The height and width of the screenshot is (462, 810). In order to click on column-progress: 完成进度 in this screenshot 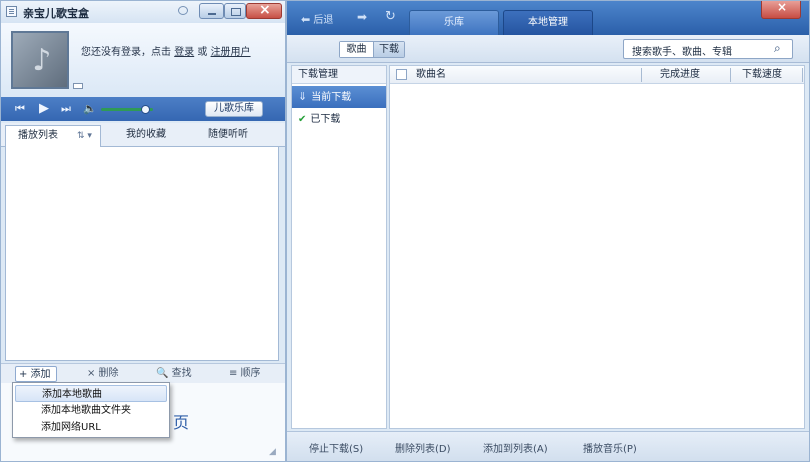, I will do `click(696, 75)`.